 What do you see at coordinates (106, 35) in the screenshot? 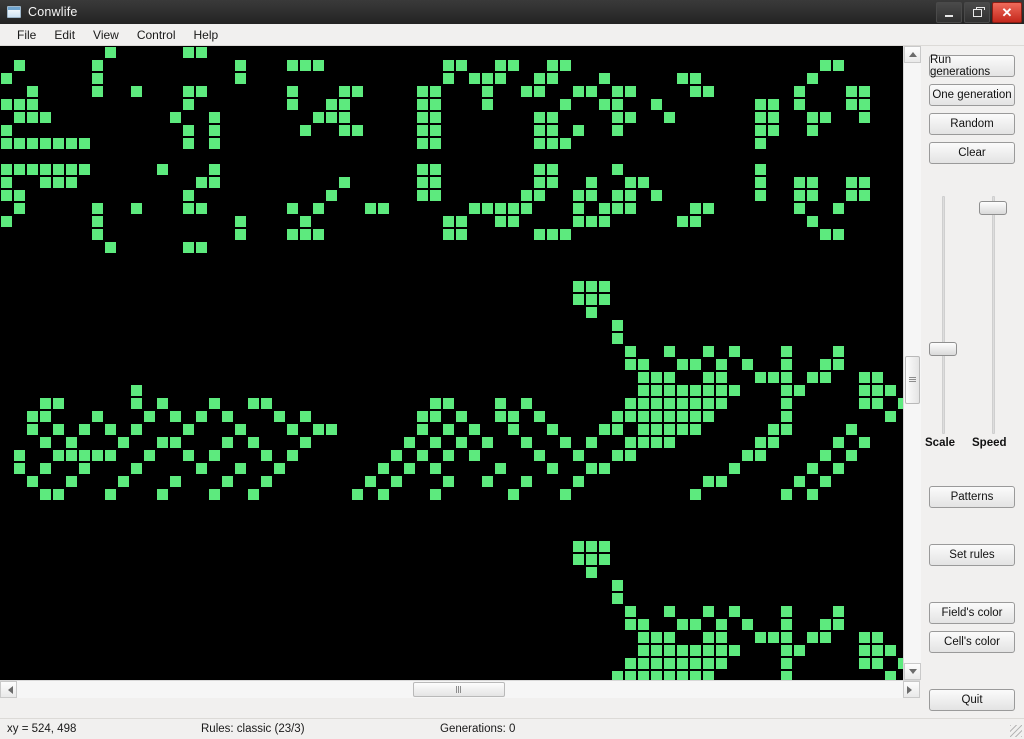
I see `menu-item-view: View` at bounding box center [106, 35].